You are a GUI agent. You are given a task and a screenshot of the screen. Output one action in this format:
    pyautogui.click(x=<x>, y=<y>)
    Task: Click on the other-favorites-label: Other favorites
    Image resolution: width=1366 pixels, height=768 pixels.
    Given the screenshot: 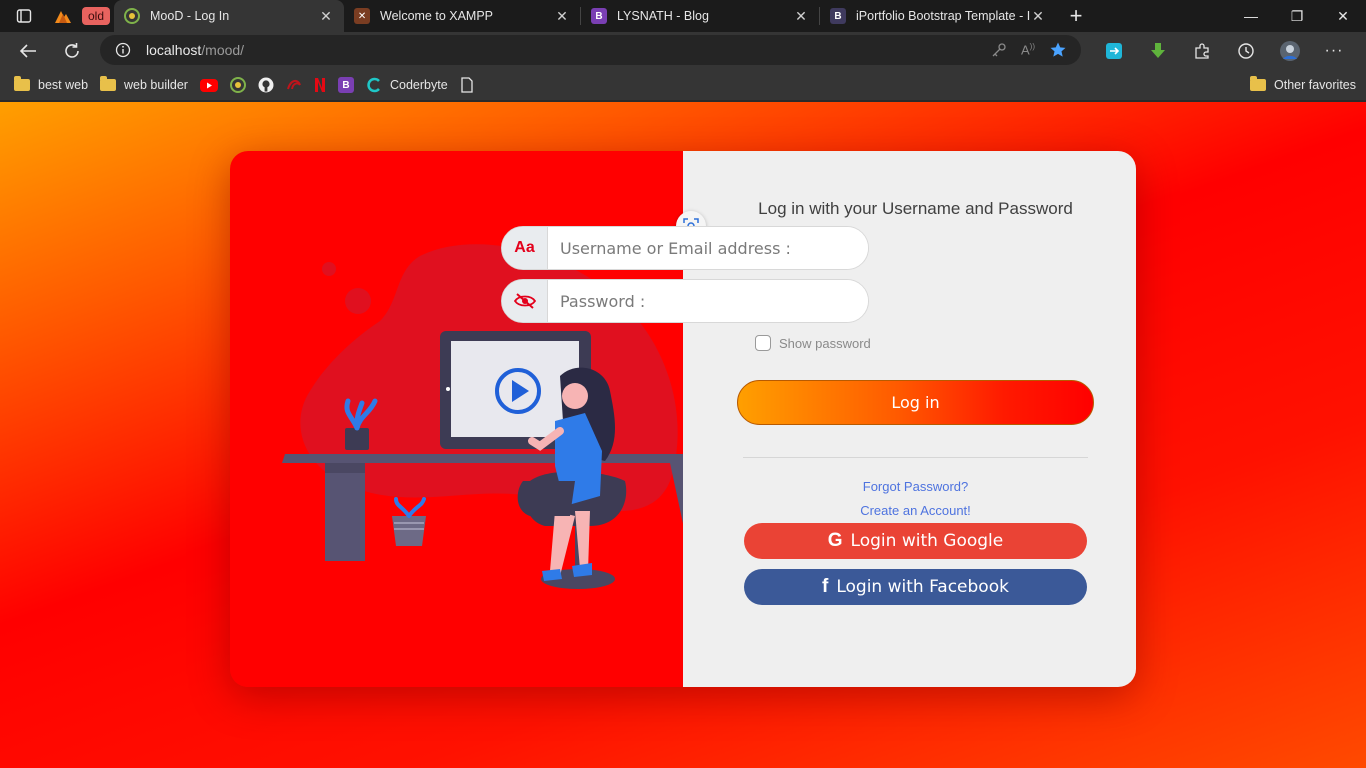 What is the action you would take?
    pyautogui.click(x=1315, y=85)
    